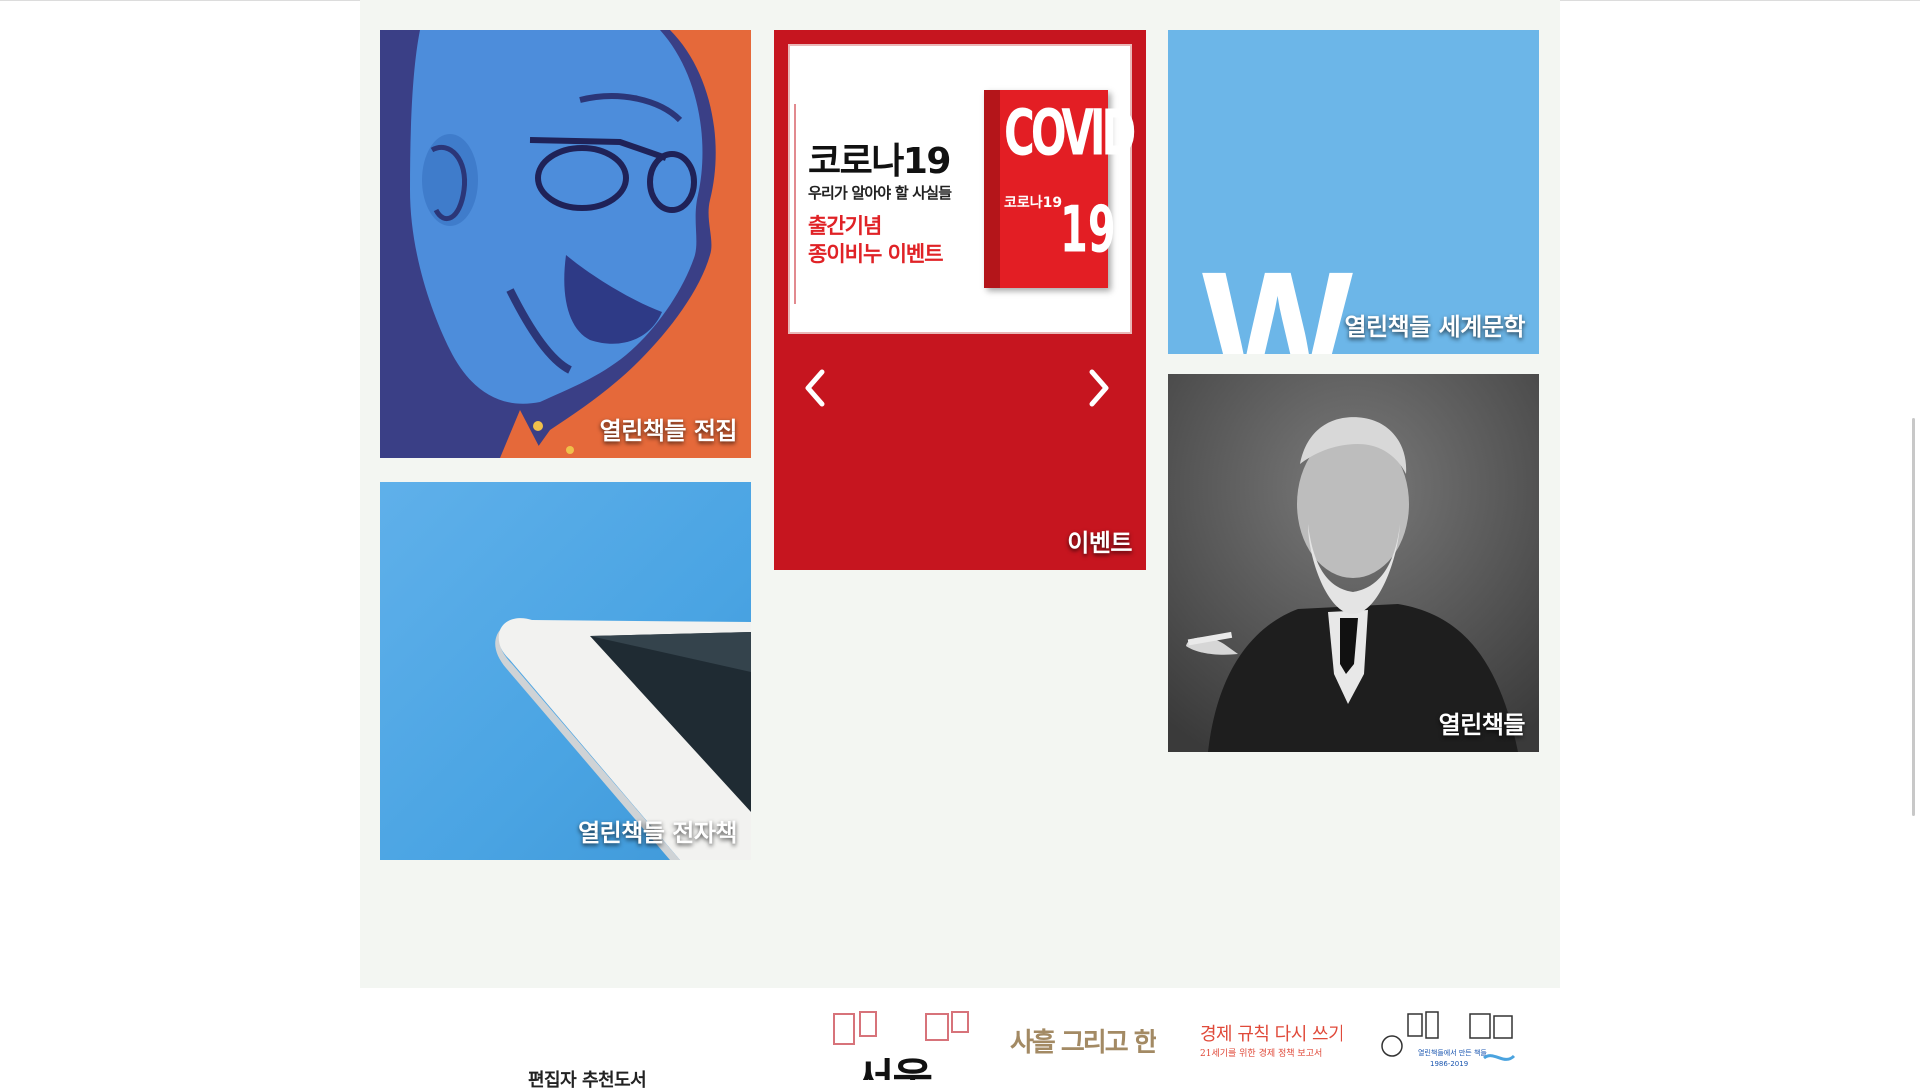 Image resolution: width=1920 pixels, height=1092 pixels. Describe the element at coordinates (657, 833) in the screenshot. I see `ebook-label: 열린책들 전자책` at that location.